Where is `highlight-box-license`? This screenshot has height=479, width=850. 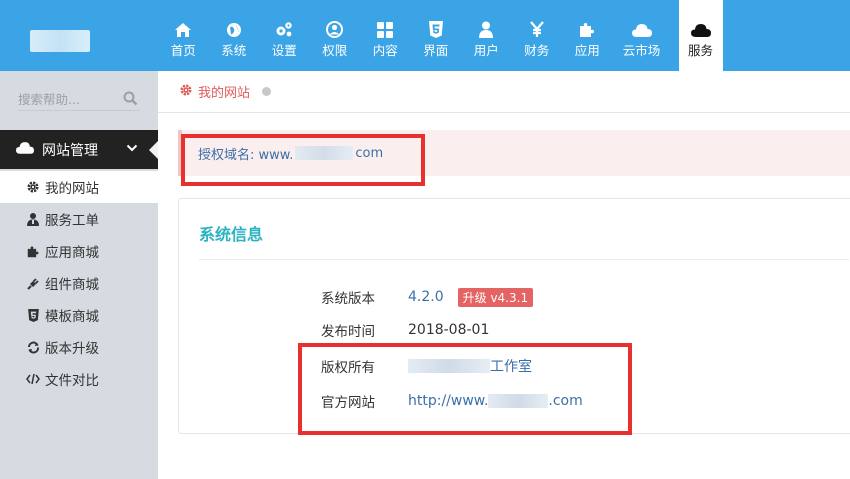
highlight-box-license is located at coordinates (303, 160).